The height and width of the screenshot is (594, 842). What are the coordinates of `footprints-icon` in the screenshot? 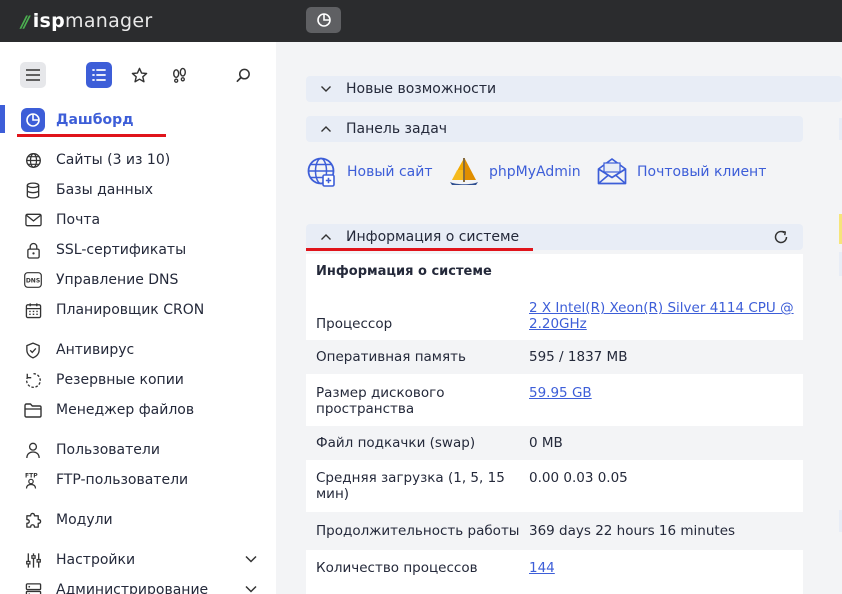 It's located at (179, 75).